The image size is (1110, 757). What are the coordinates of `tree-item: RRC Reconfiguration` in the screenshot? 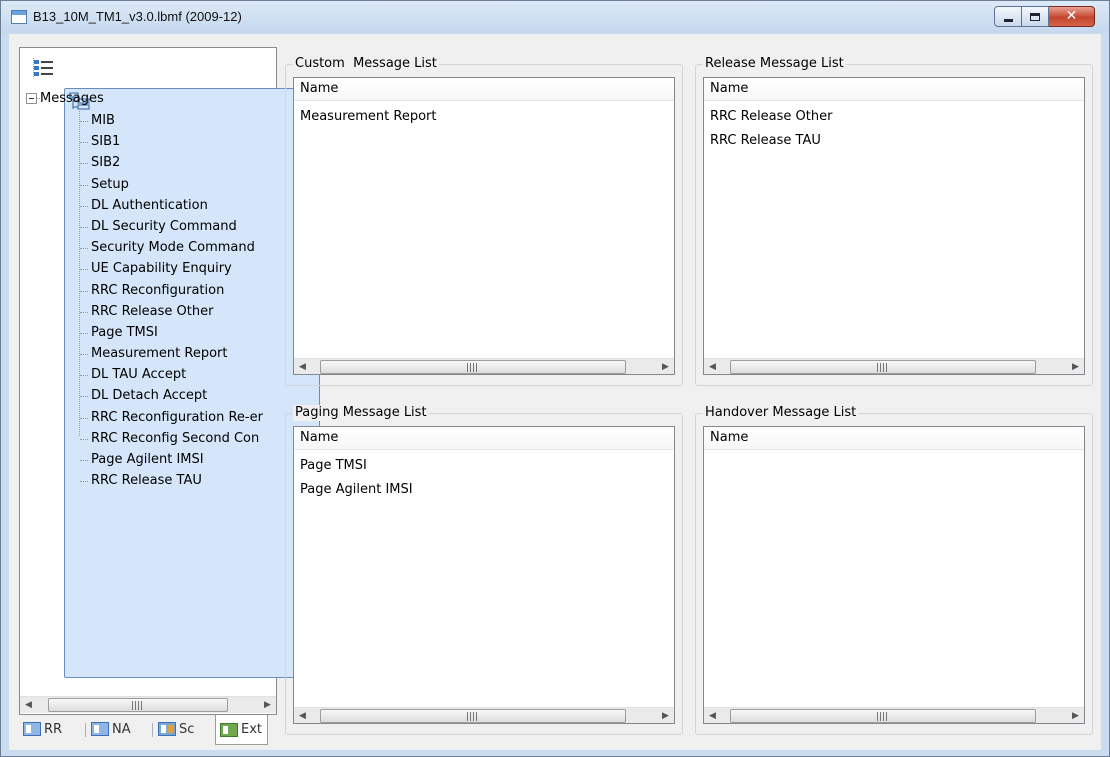 It's located at (178, 290).